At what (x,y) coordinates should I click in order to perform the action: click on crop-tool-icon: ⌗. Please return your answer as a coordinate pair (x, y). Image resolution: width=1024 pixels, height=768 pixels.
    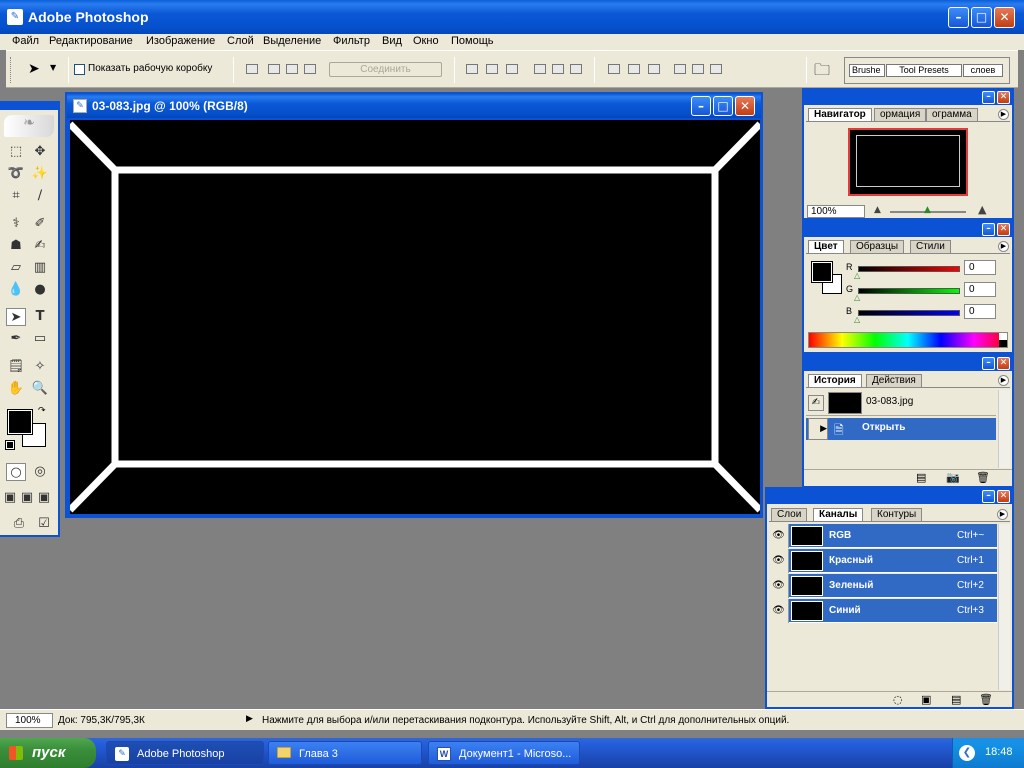
    Looking at the image, I should click on (16, 196).